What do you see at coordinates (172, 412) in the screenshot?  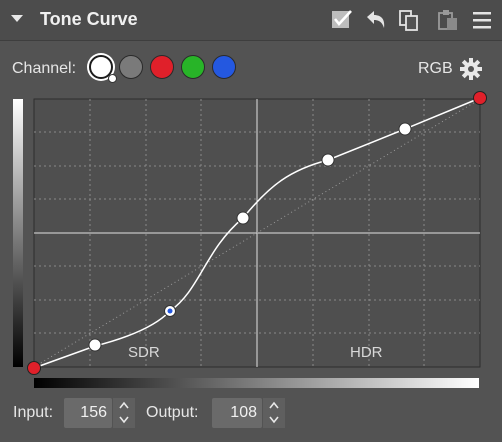 I see `output-label: Output:` at bounding box center [172, 412].